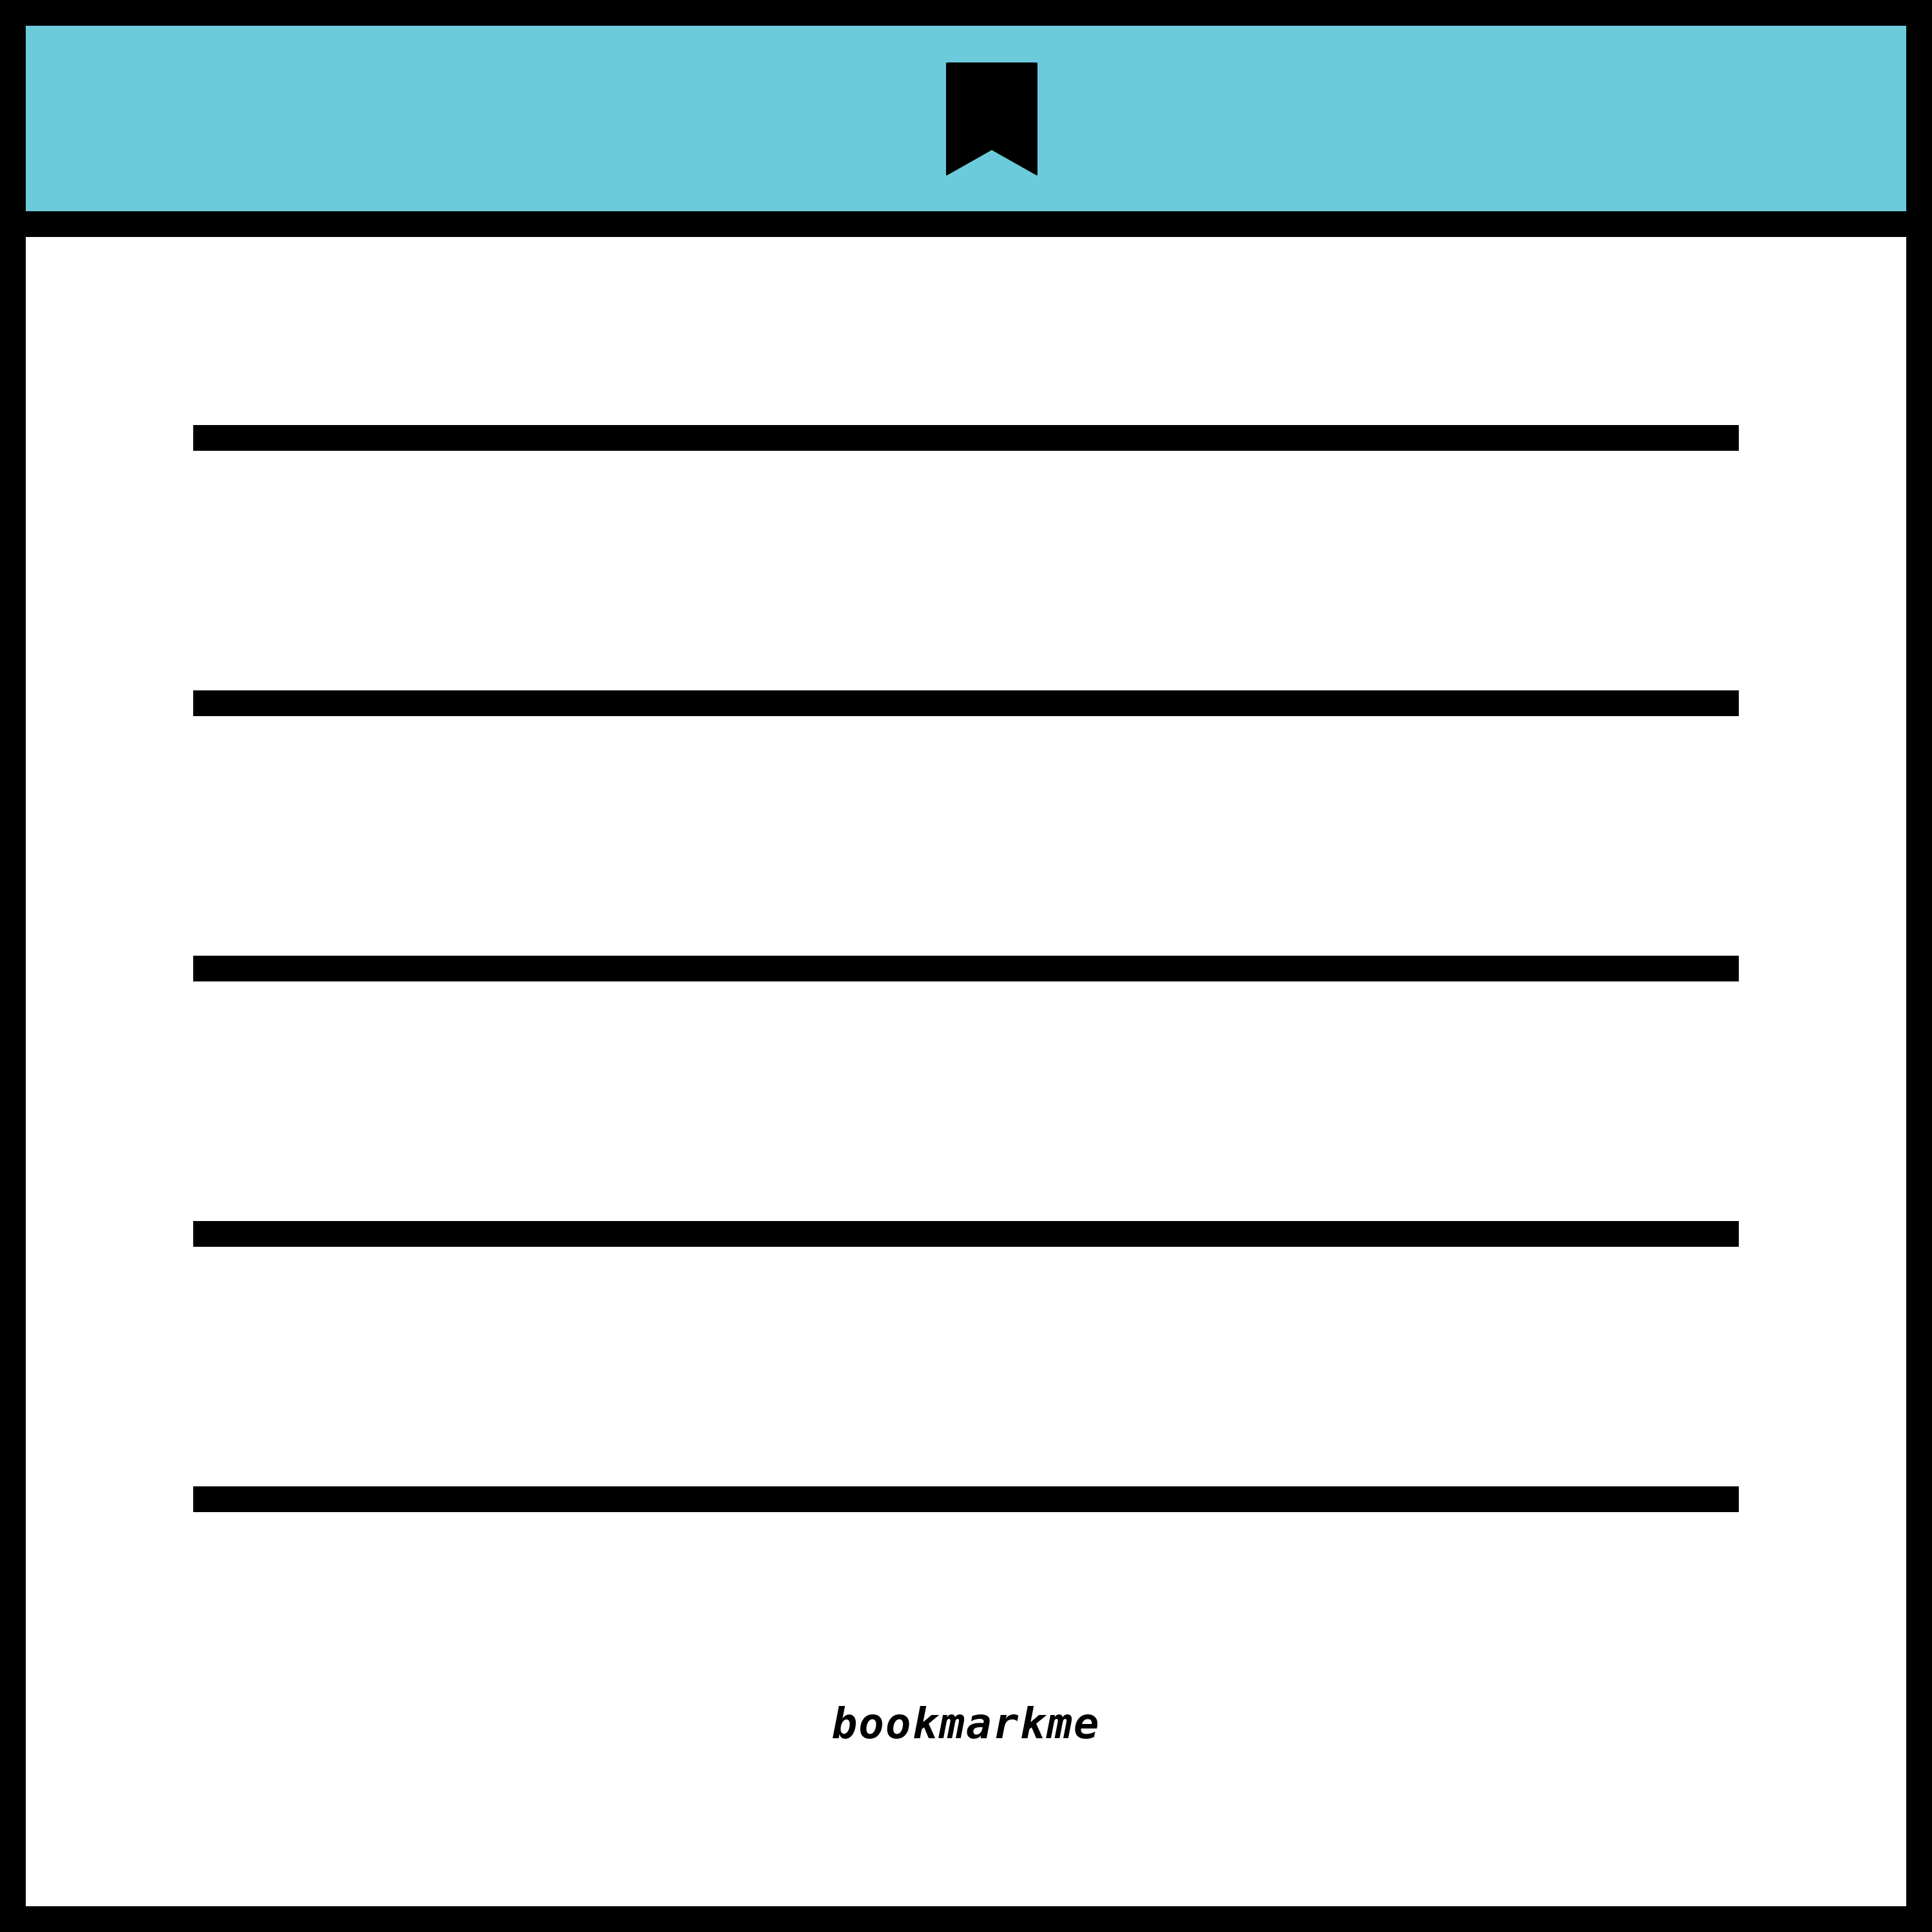  I want to click on header-bar, so click(966, 119).